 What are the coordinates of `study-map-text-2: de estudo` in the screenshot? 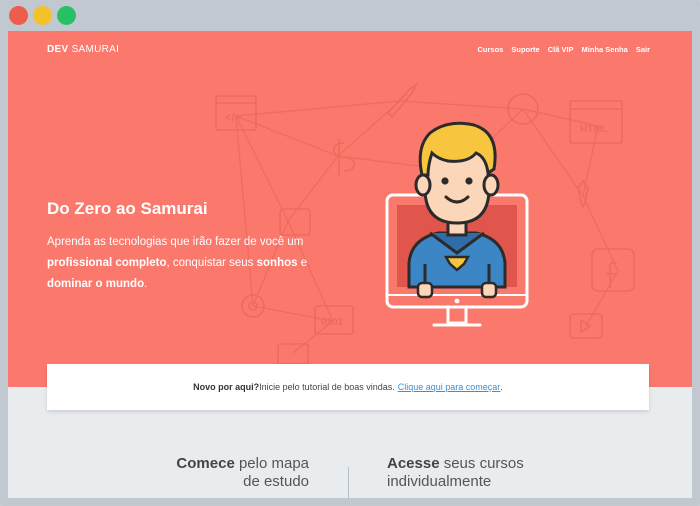 It's located at (276, 481).